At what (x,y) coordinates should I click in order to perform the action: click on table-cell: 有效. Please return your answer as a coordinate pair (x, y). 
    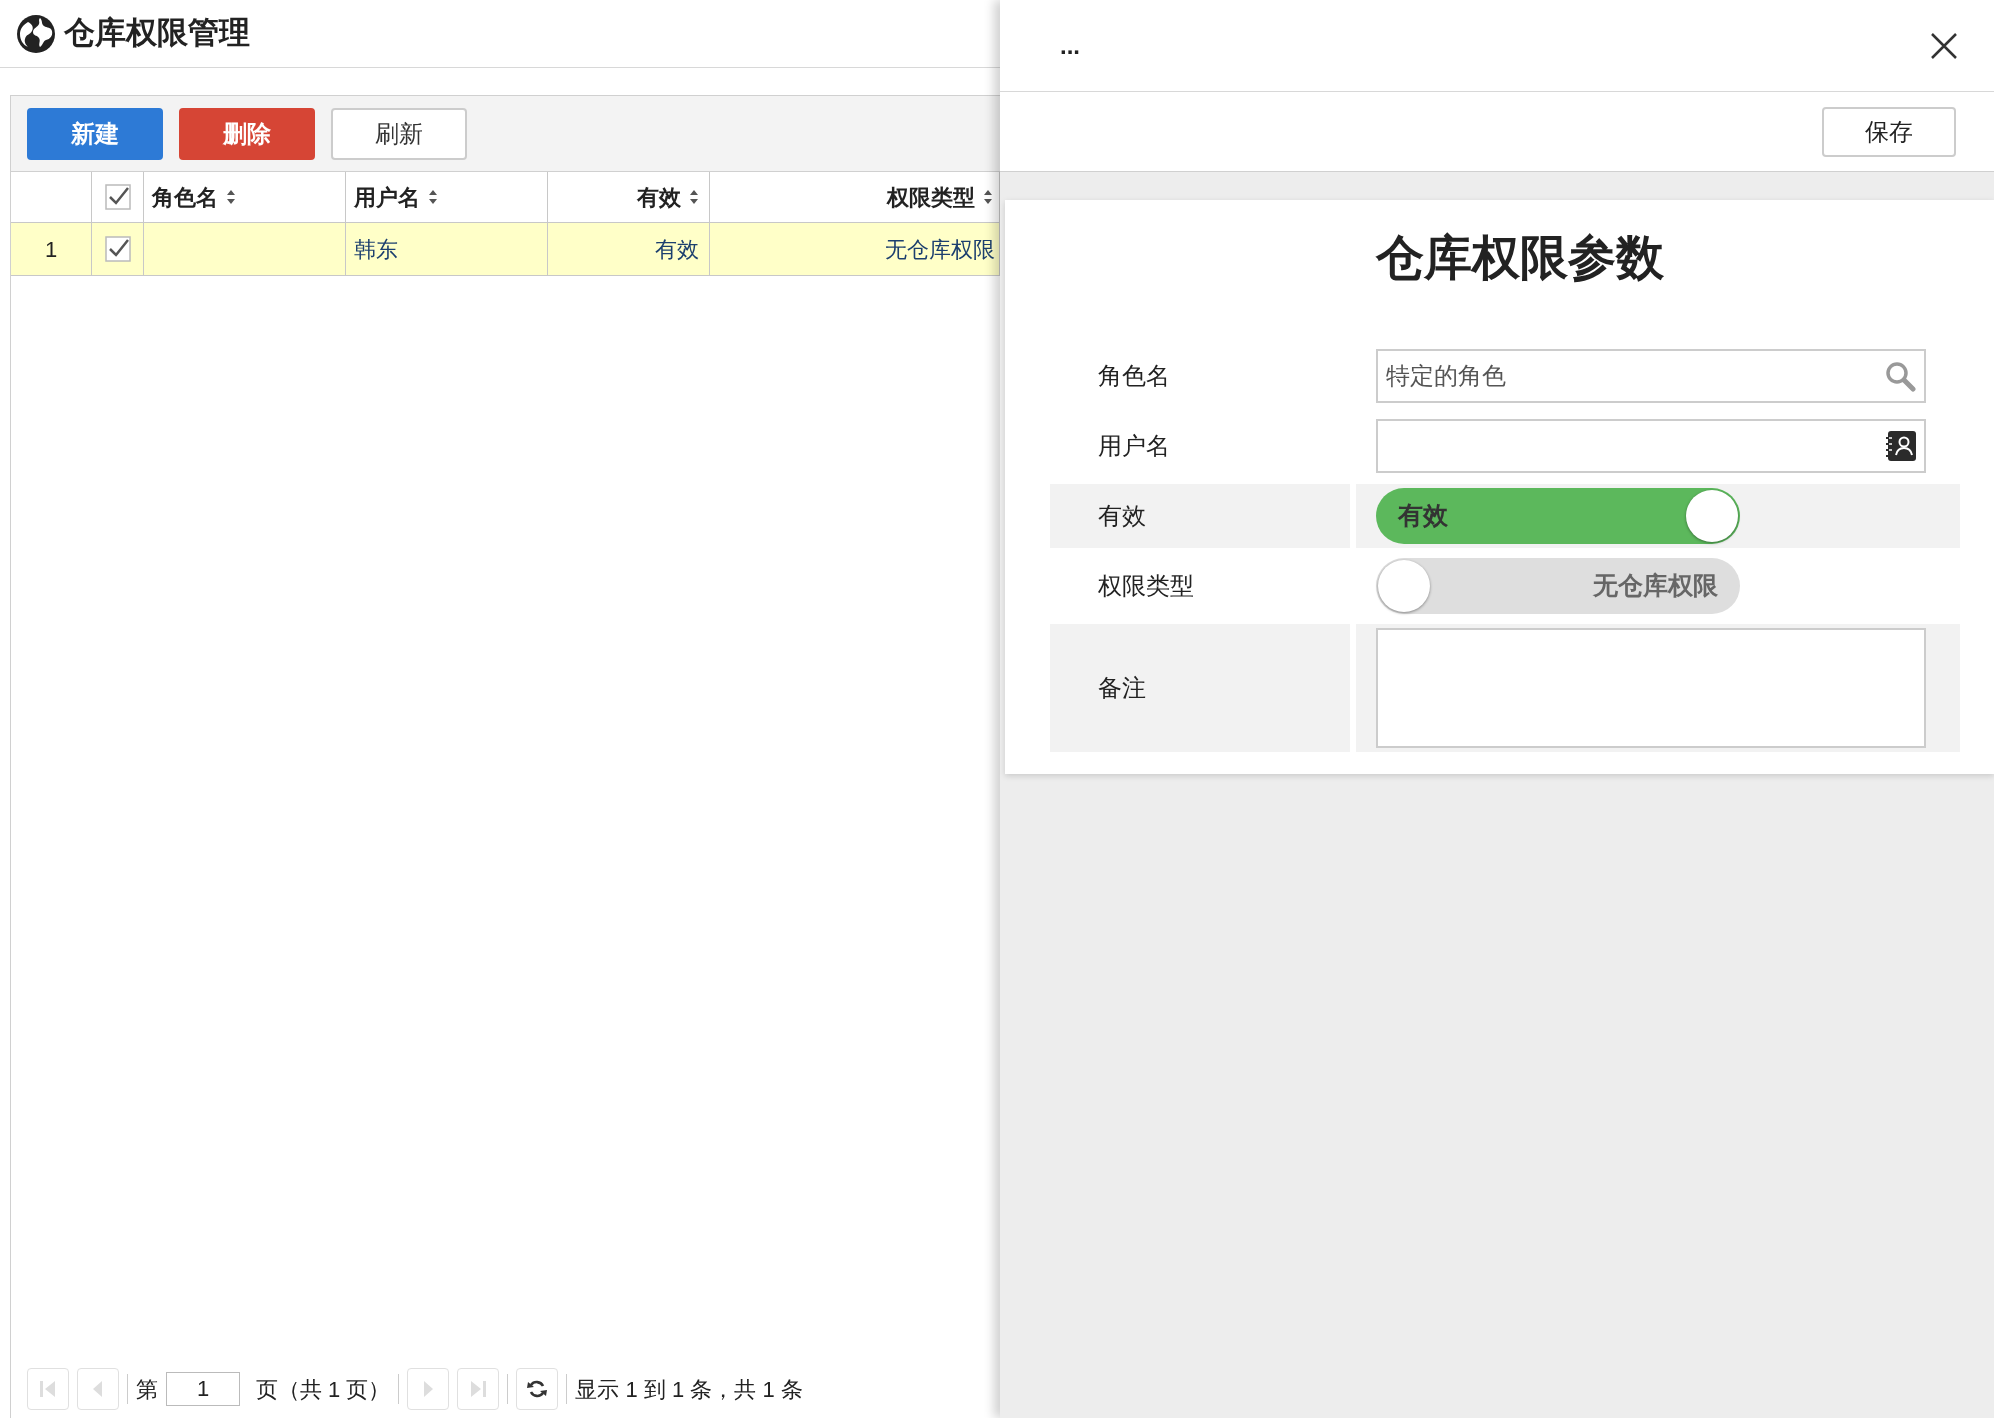
    Looking at the image, I should click on (629, 249).